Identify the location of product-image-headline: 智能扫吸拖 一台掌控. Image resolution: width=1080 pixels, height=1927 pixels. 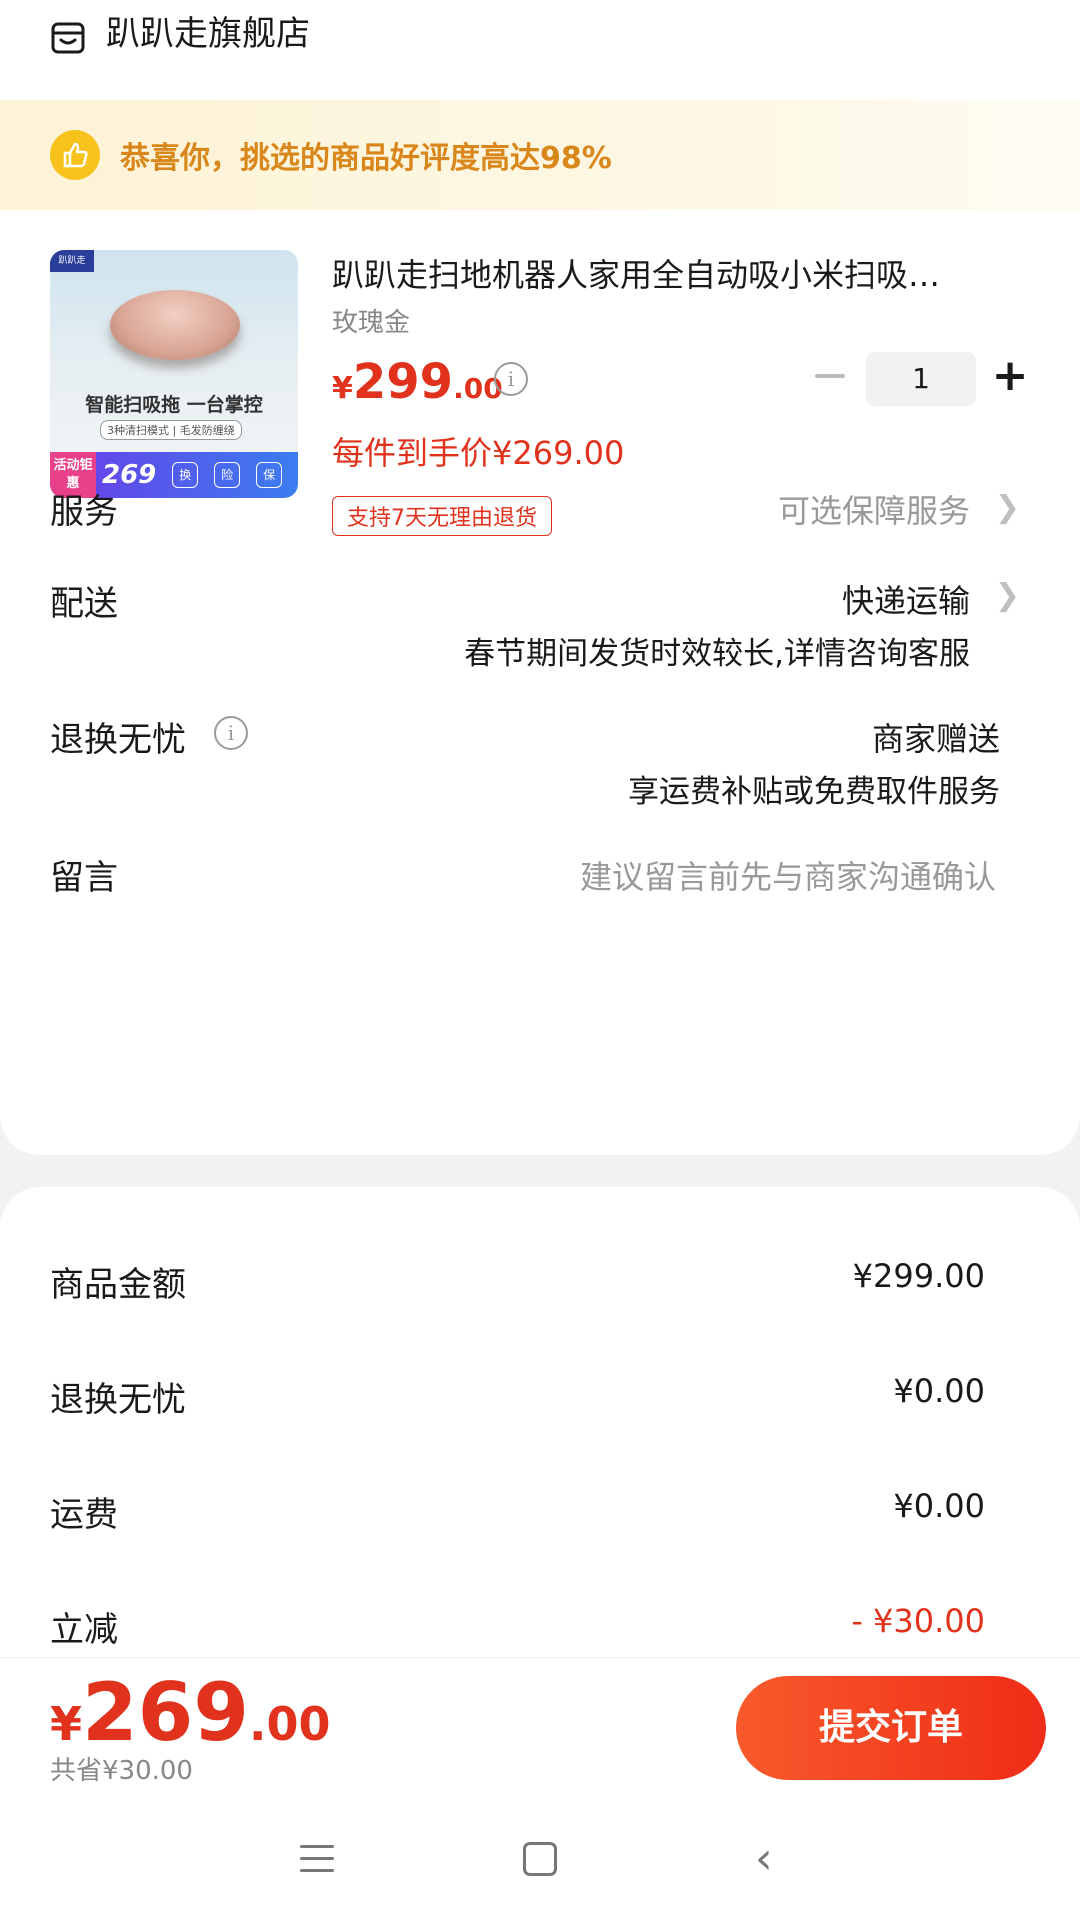
(174, 405).